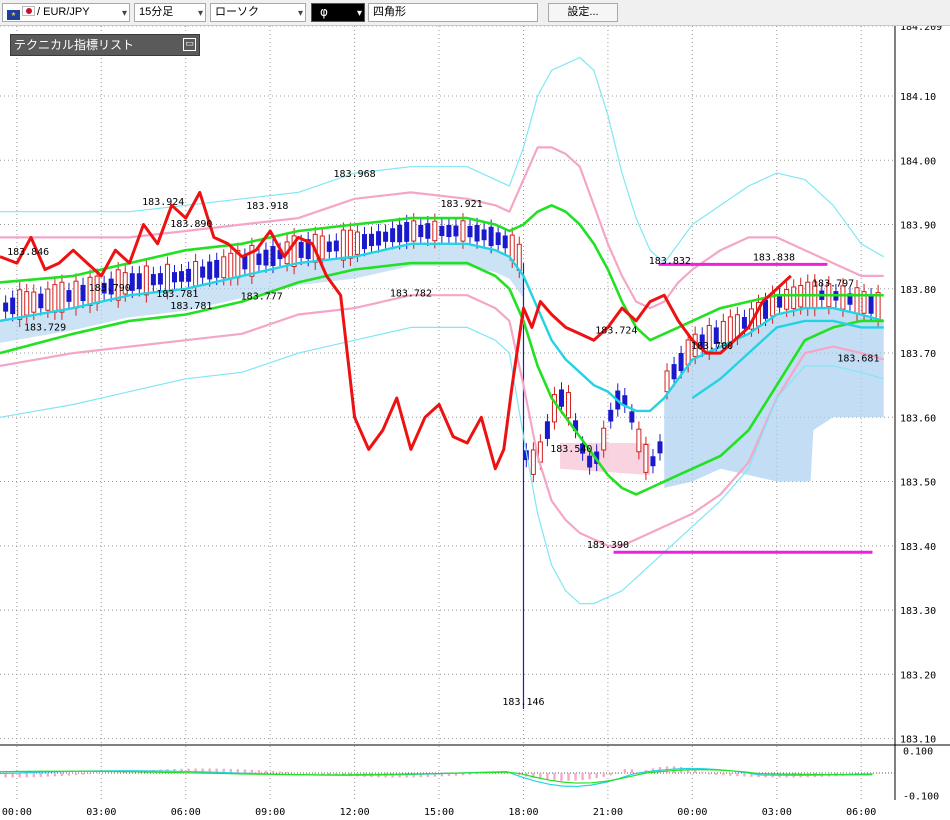 The width and height of the screenshot is (950, 820). Describe the element at coordinates (110, 288) in the screenshot. I see `price-label: 183.790` at that location.